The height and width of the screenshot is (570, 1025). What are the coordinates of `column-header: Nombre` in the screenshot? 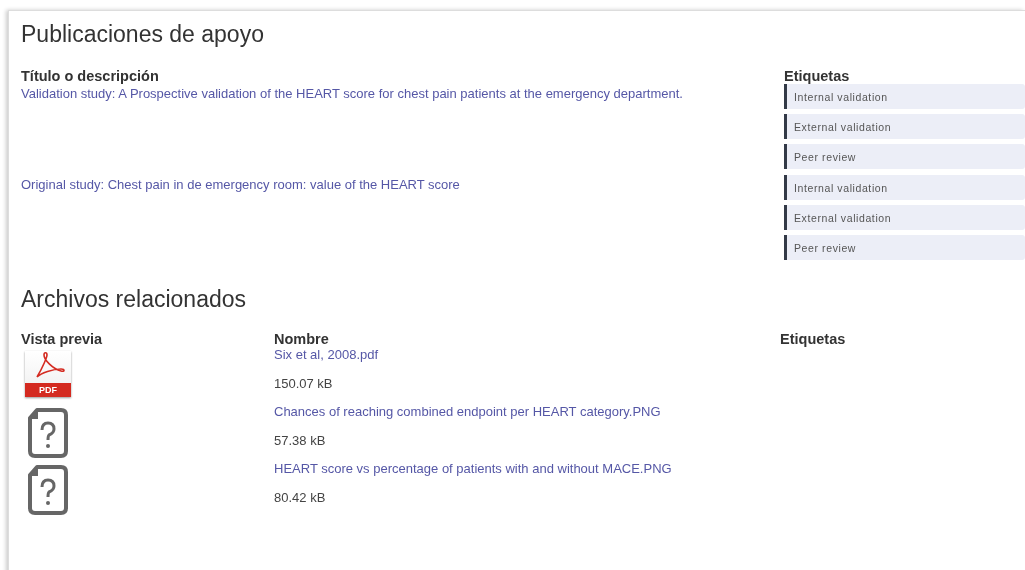 It's located at (302, 339).